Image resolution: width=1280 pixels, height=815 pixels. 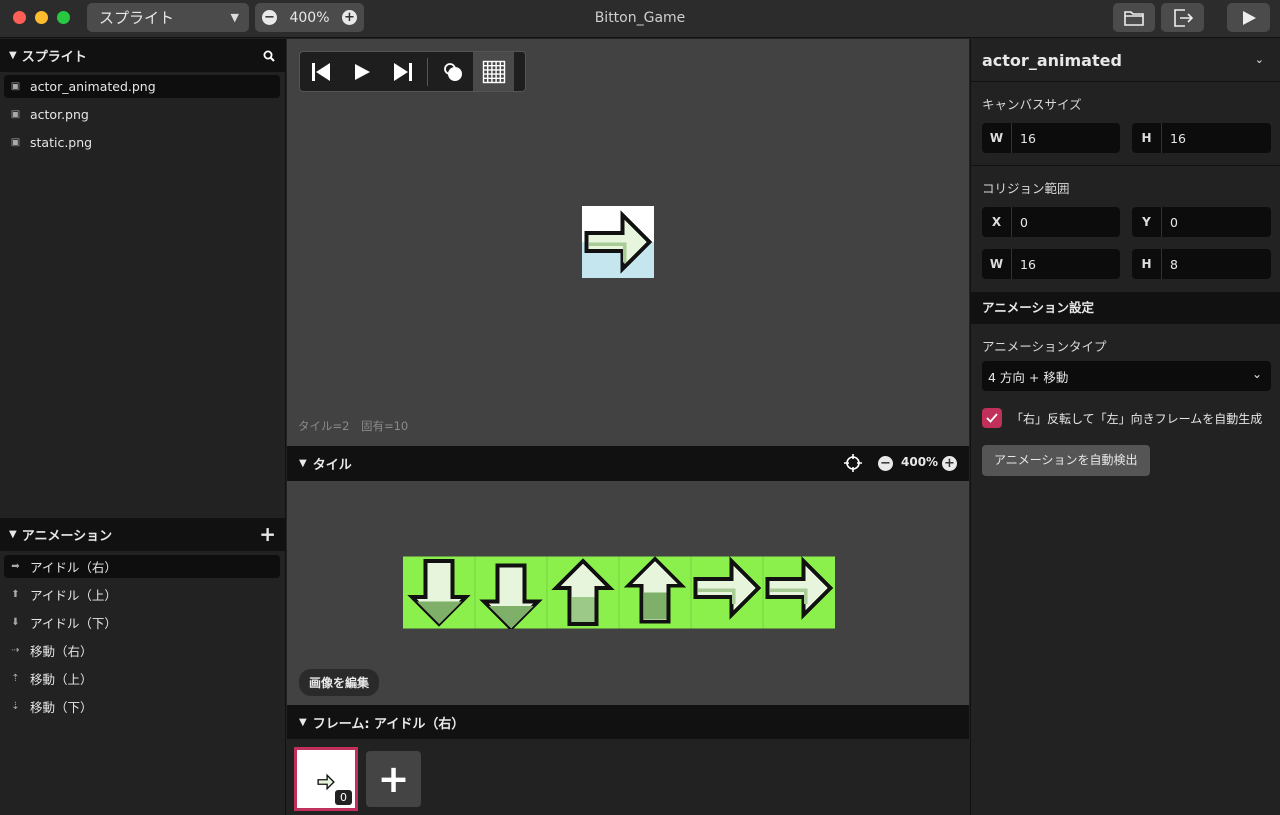 What do you see at coordinates (1174, 264) in the screenshot?
I see `field-value: 8` at bounding box center [1174, 264].